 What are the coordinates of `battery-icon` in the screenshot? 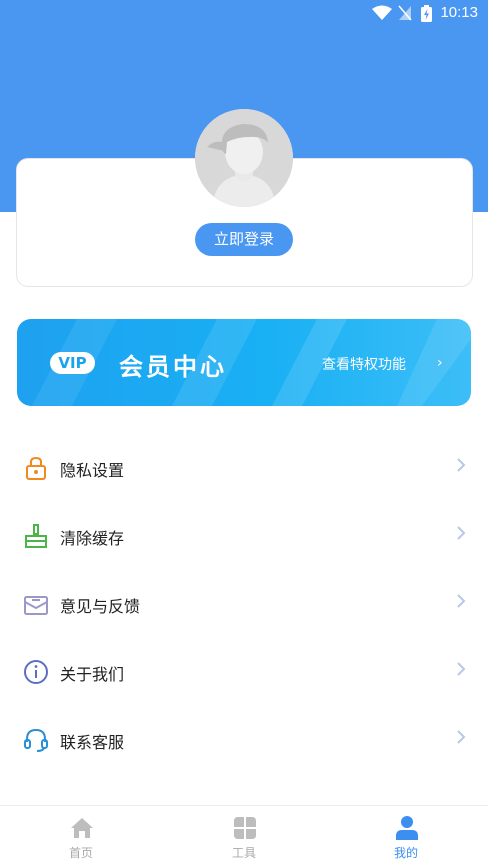 It's located at (426, 13).